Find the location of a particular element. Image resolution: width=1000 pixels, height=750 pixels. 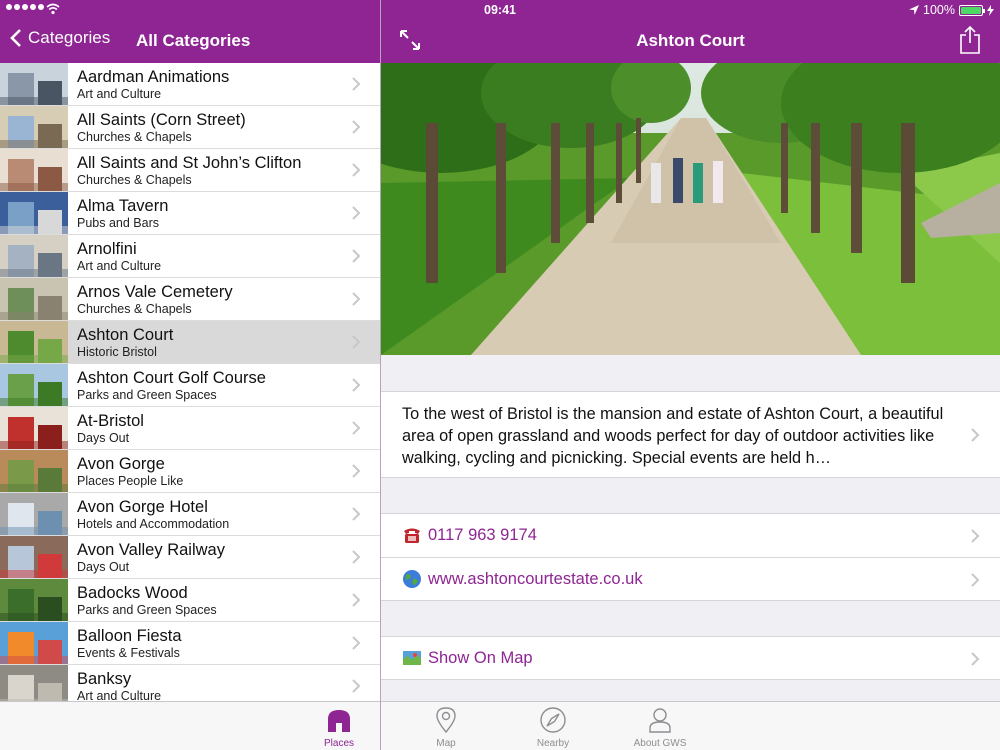

battery-percent: 100% is located at coordinates (939, 10).